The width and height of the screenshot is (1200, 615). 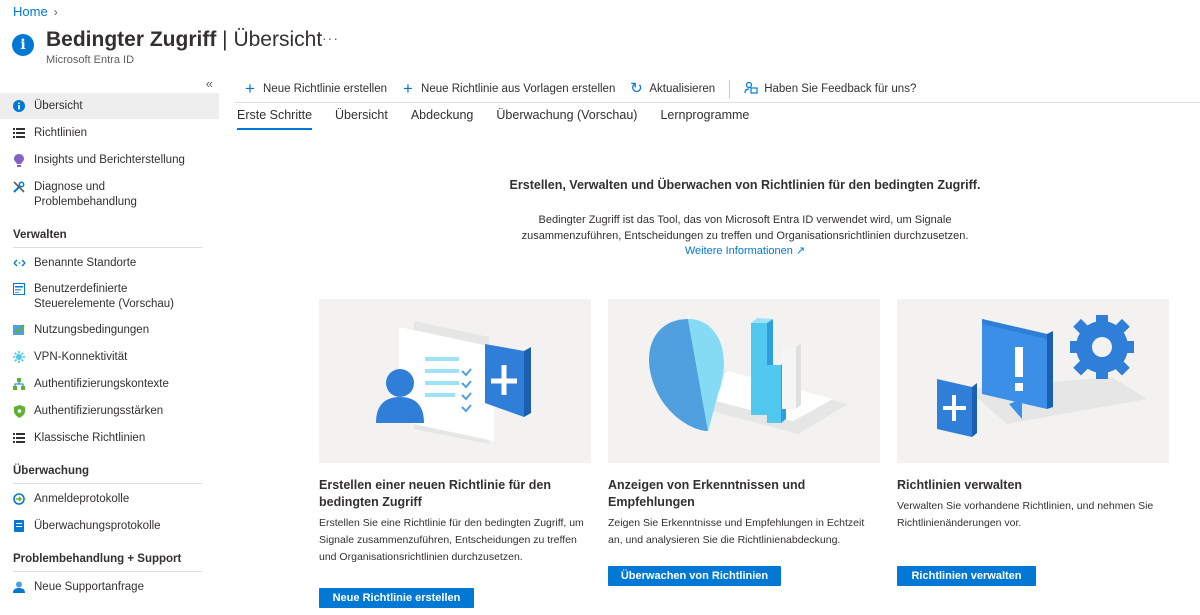 What do you see at coordinates (209, 83) in the screenshot?
I see `collapse-sidebar-icon: «` at bounding box center [209, 83].